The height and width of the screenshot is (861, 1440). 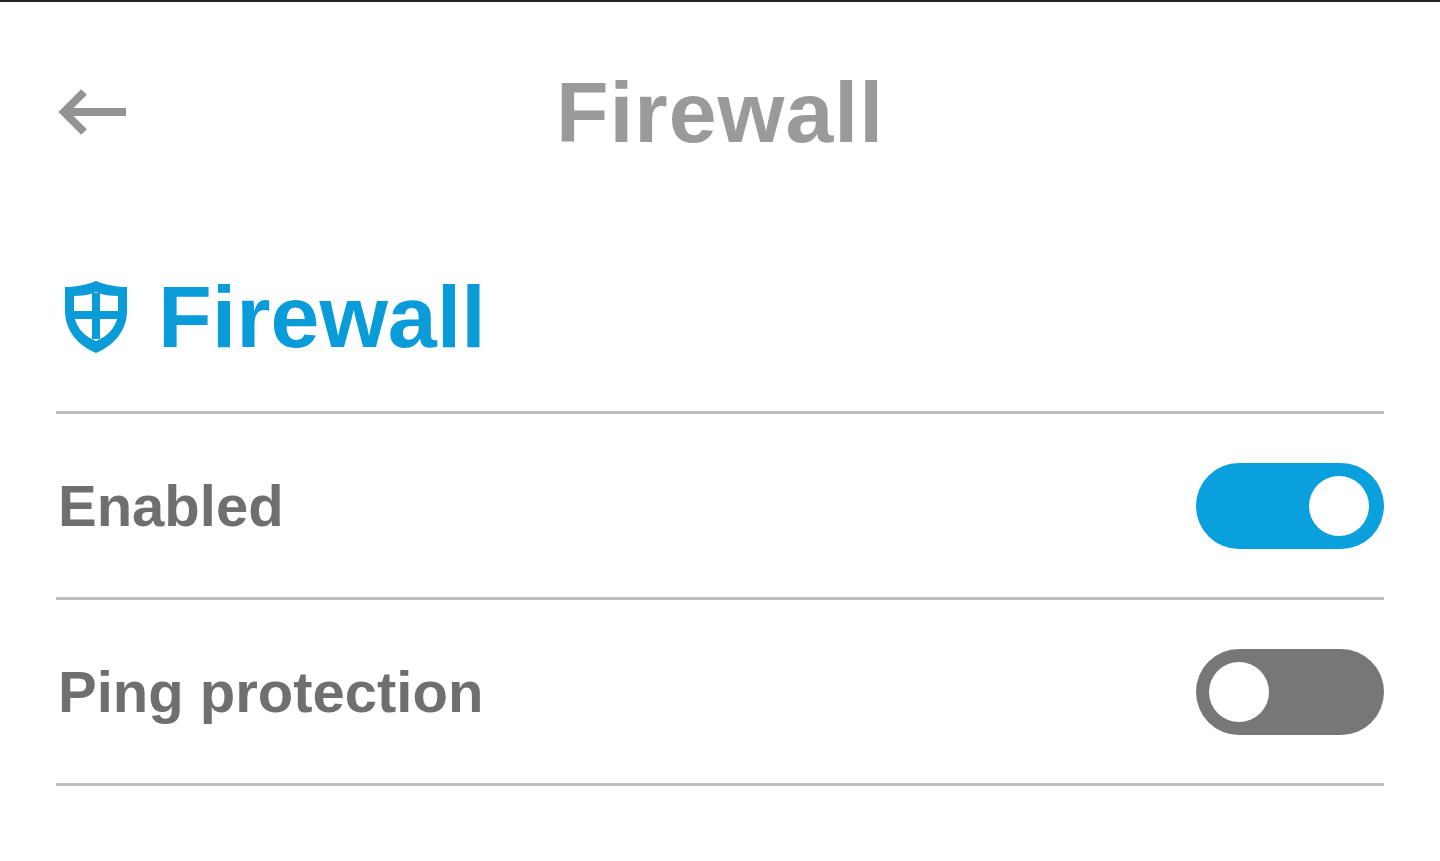 What do you see at coordinates (322, 316) in the screenshot?
I see `section-title: Firewall` at bounding box center [322, 316].